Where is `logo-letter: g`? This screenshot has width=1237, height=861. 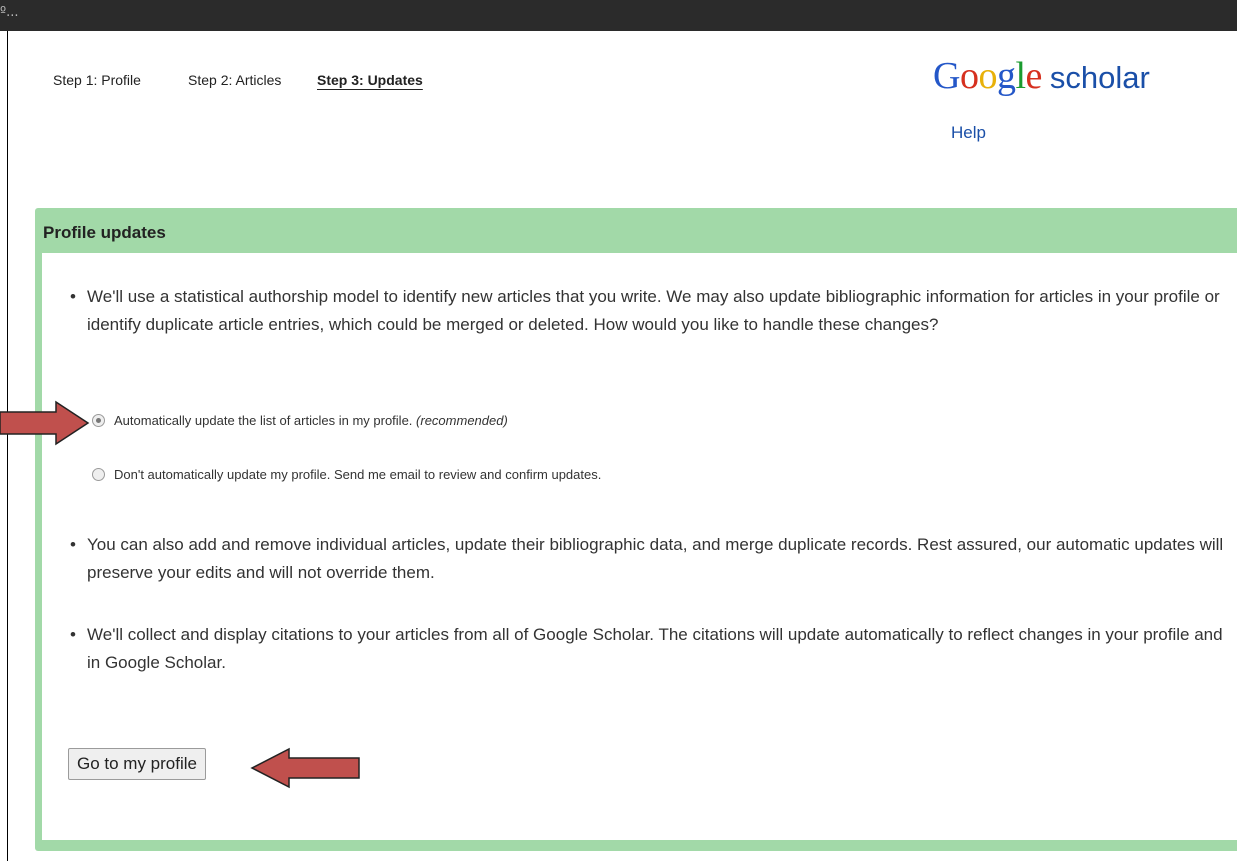 logo-letter: g is located at coordinates (1006, 76).